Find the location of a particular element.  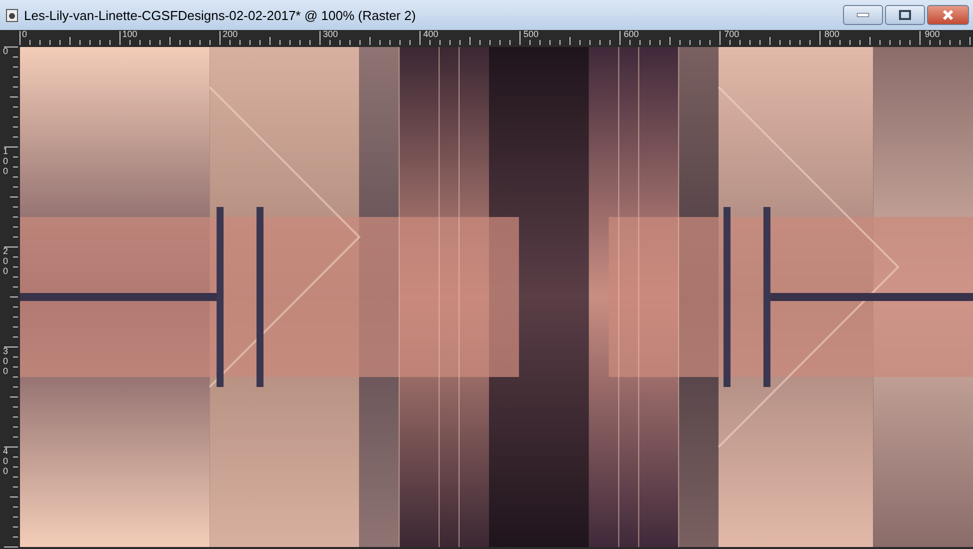

ruler-label: 700 is located at coordinates (732, 34).